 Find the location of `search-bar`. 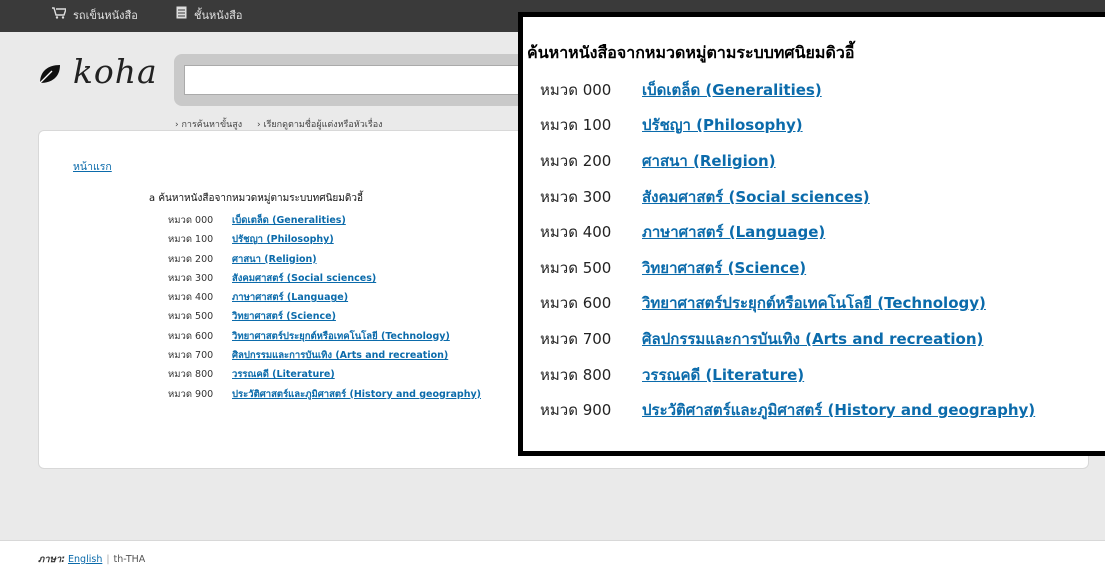

search-bar is located at coordinates (364, 80).